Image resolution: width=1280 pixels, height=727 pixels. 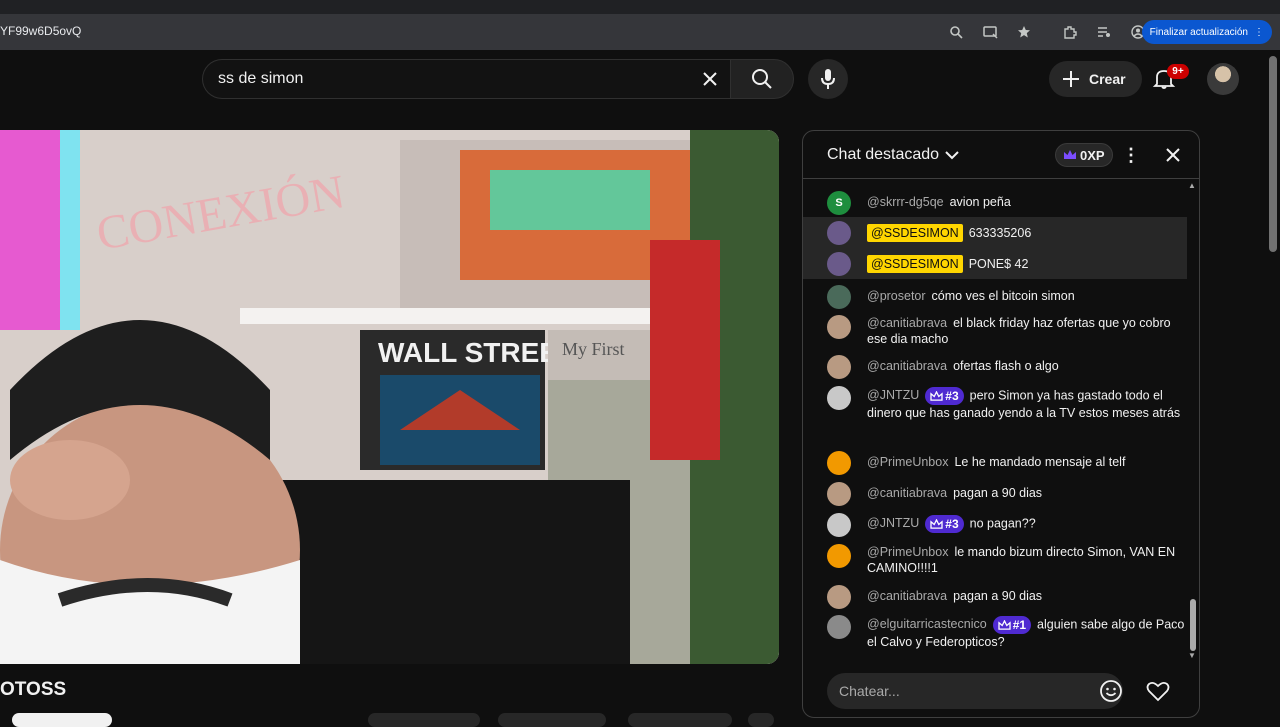 I want to click on clear-search-icon, so click(x=710, y=79).